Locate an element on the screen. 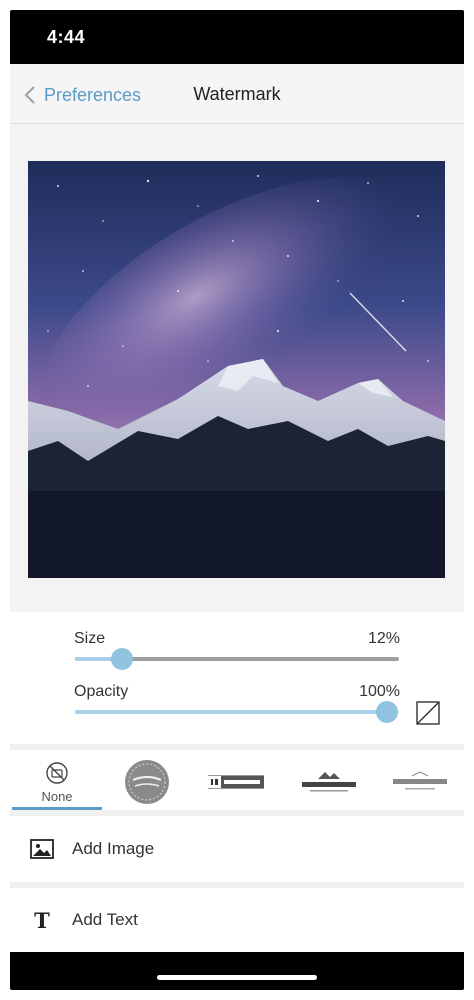 The width and height of the screenshot is (474, 1000). text-icon: T is located at coordinates (42, 920).